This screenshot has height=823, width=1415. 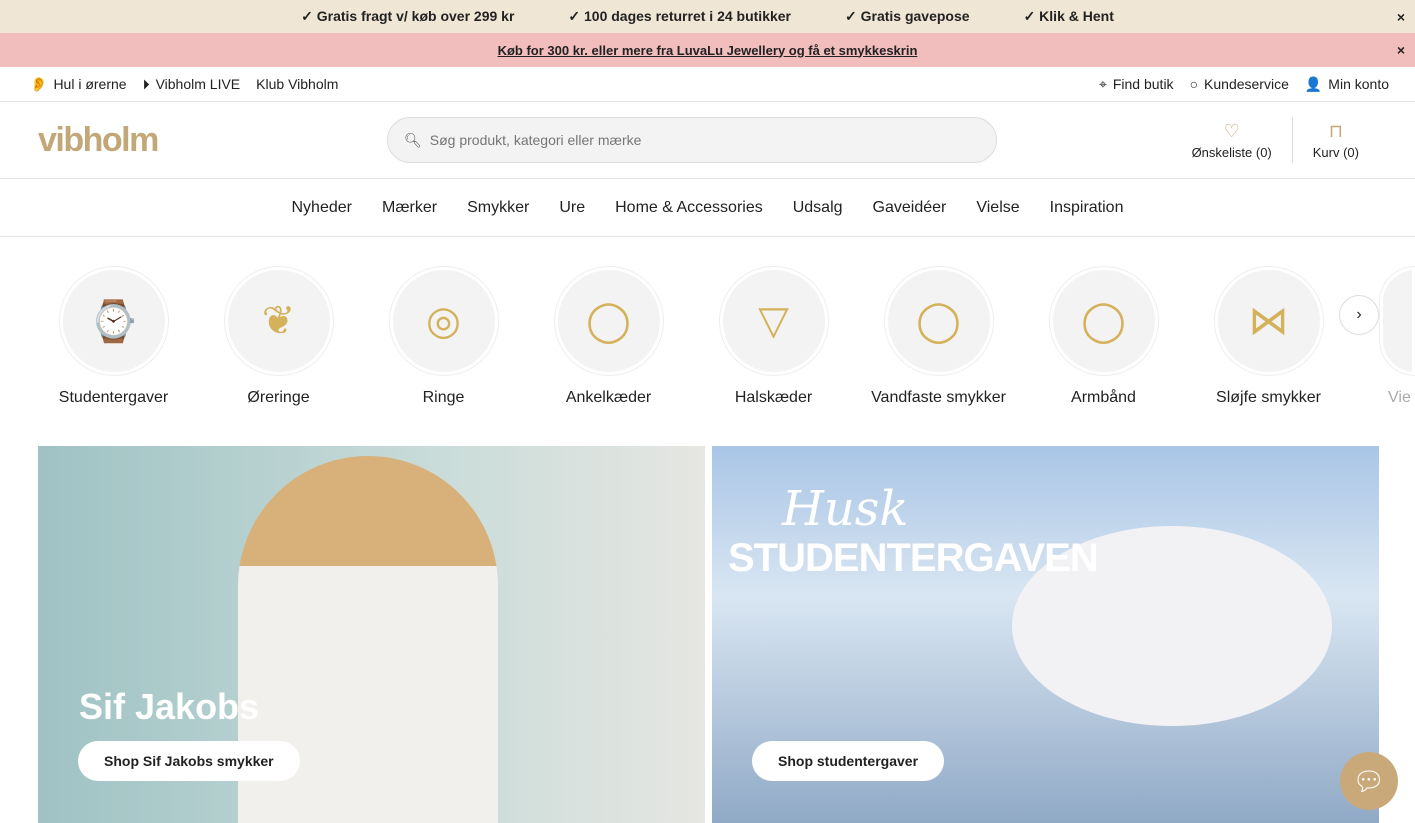 What do you see at coordinates (848, 761) in the screenshot?
I see `shop-button: Shop studentergaver` at bounding box center [848, 761].